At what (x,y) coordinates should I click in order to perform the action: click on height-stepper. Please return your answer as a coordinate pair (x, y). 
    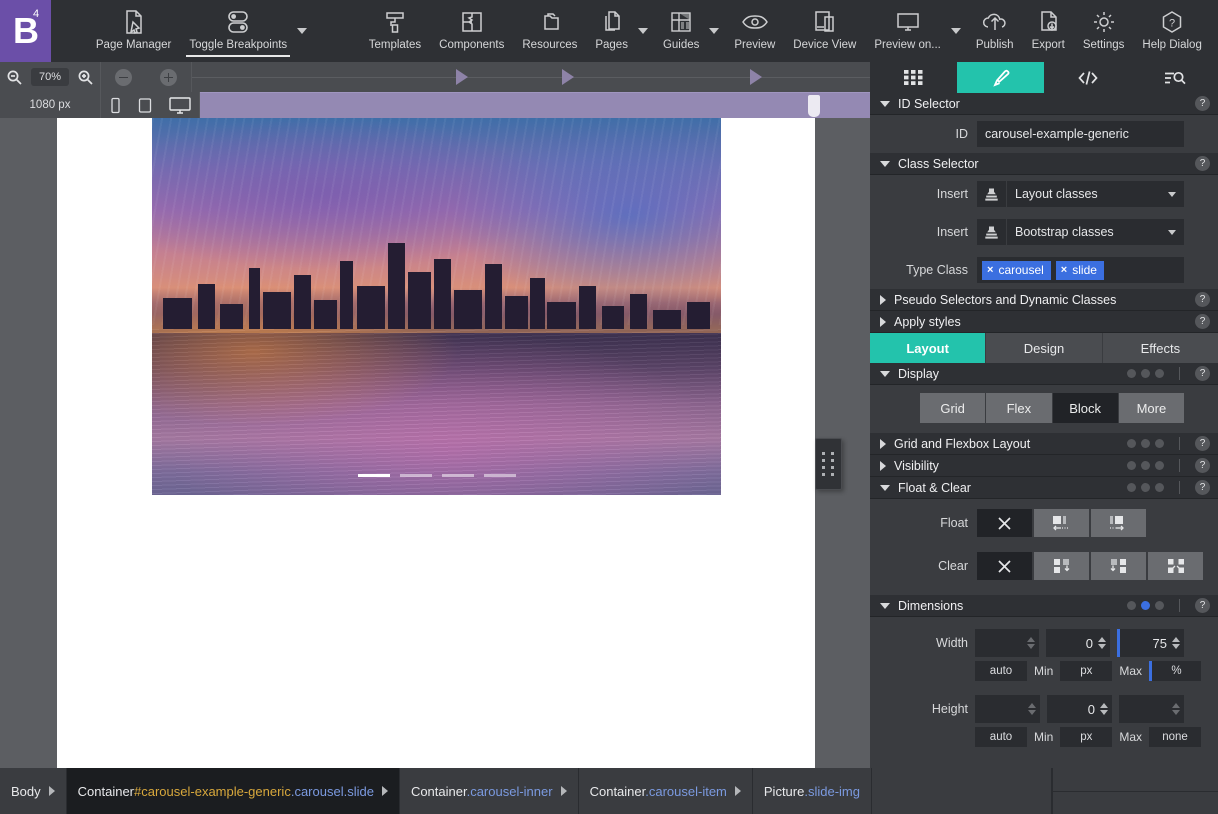
    Looking at the image, I should click on (1032, 709).